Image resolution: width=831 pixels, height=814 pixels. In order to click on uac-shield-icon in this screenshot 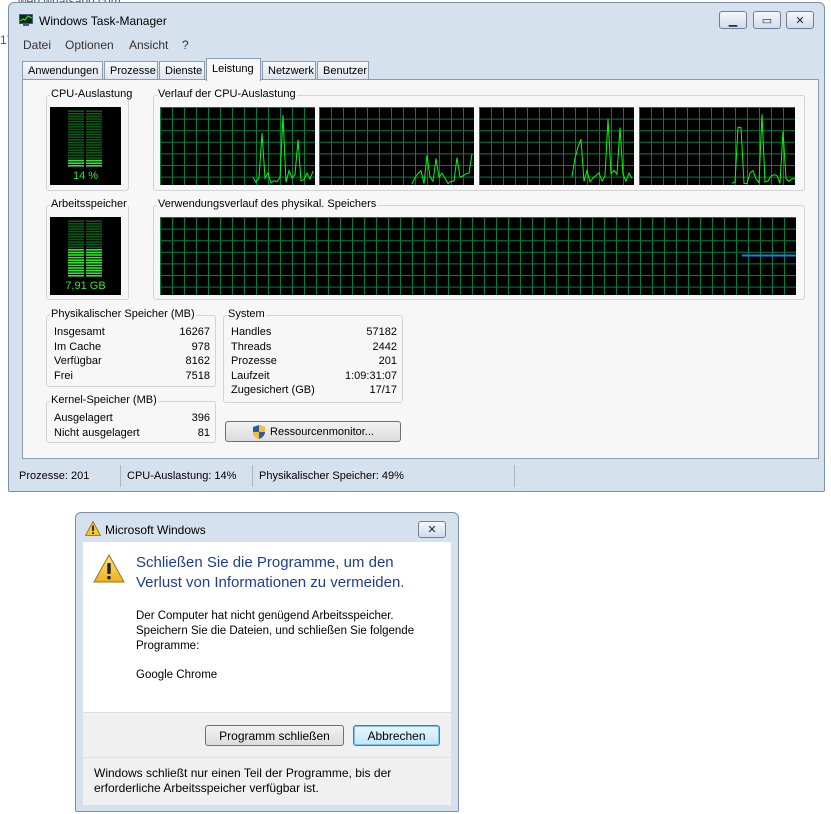, I will do `click(259, 431)`.